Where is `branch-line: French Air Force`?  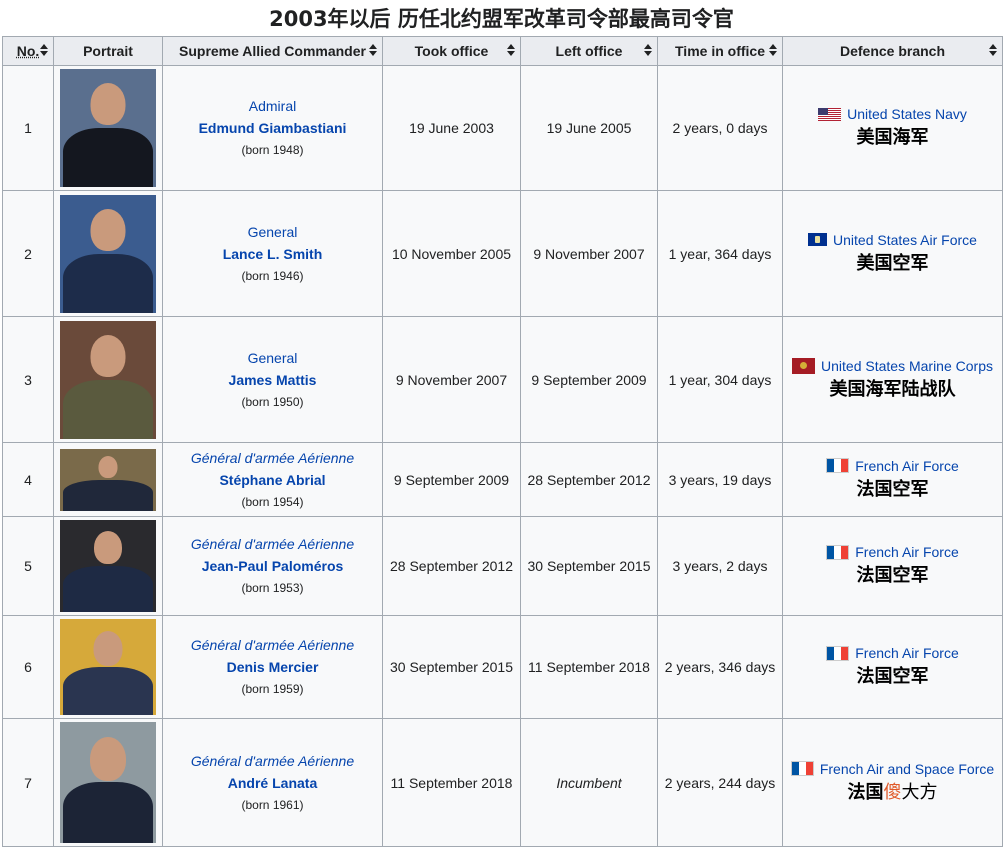 branch-line: French Air Force is located at coordinates (892, 552).